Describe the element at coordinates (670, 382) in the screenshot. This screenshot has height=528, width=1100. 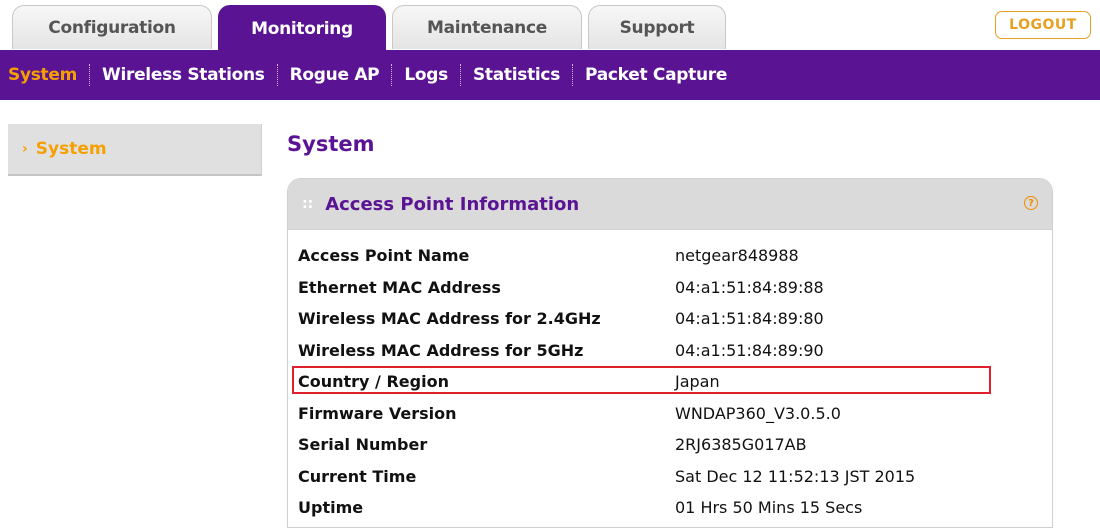
I see `info-row-country-region: Country / Region Japan` at that location.